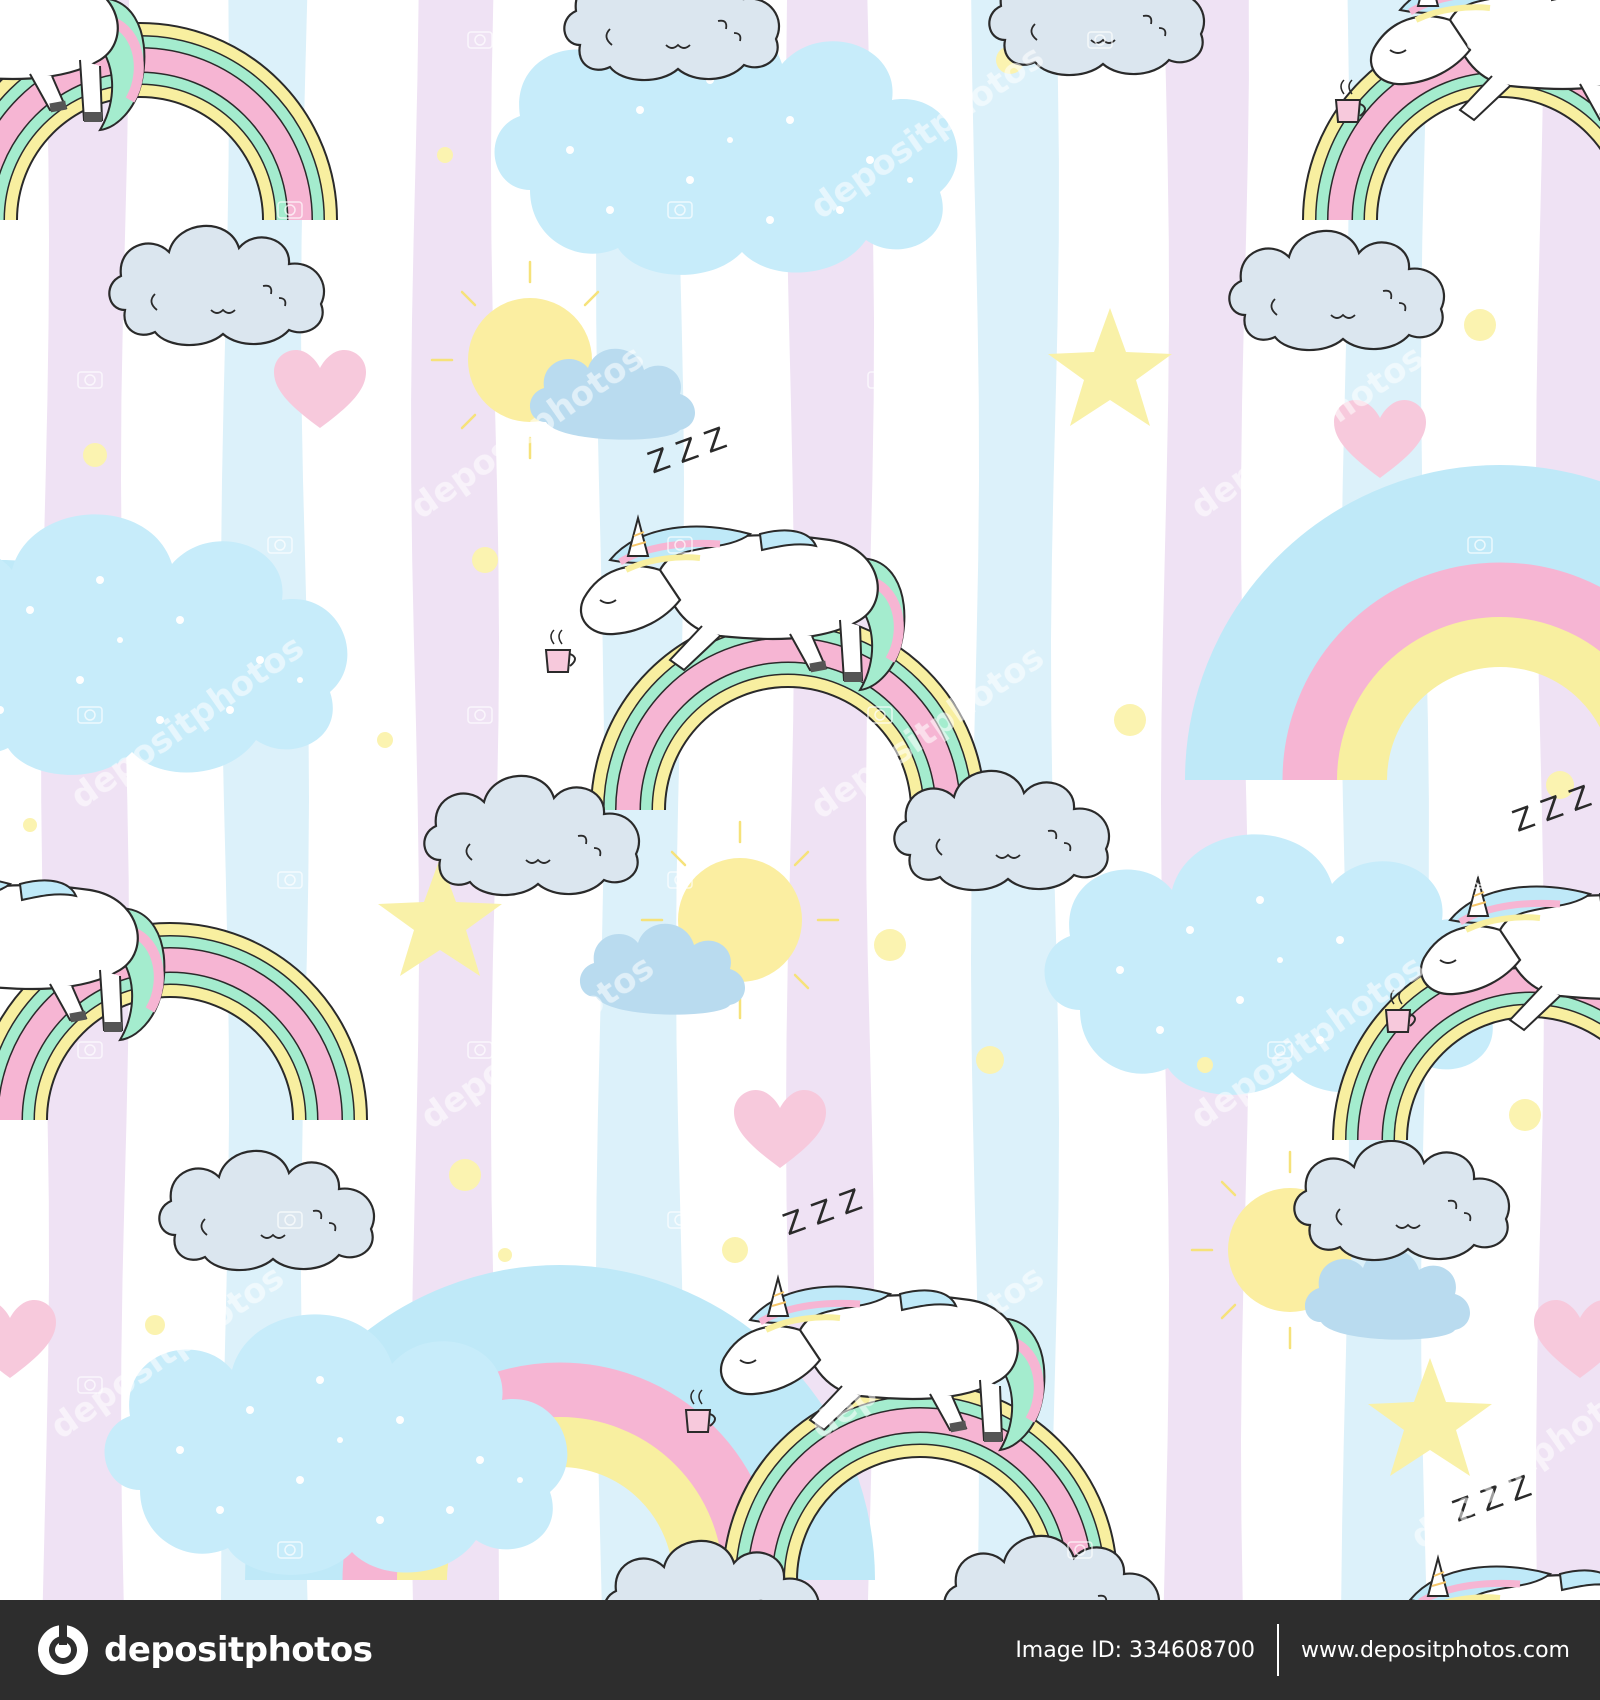 The width and height of the screenshot is (1600, 1700). Describe the element at coordinates (238, 1650) in the screenshot. I see `brand-name: depositphotos` at that location.